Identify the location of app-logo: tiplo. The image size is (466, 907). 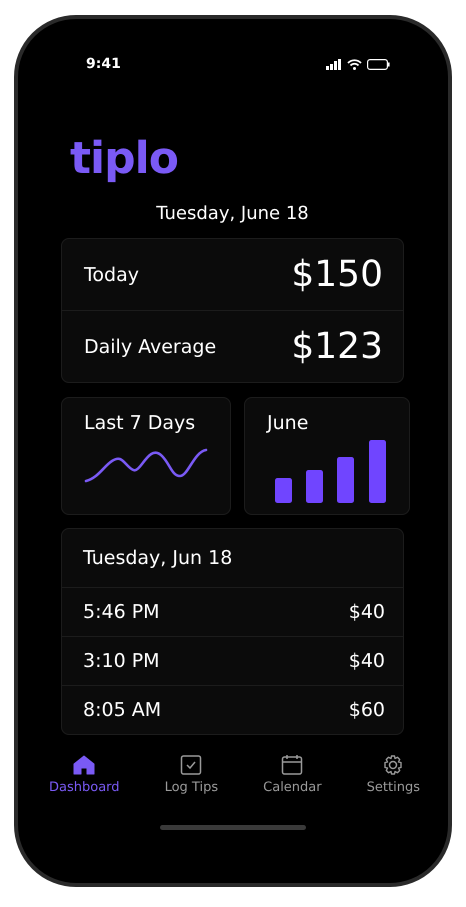
(124, 159).